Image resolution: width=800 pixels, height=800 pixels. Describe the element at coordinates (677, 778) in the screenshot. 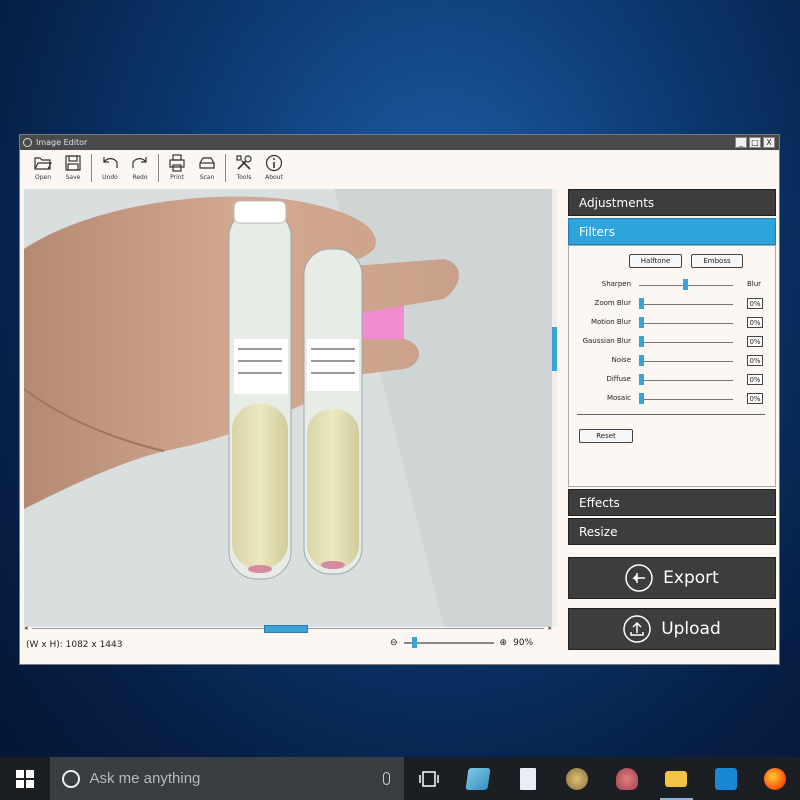

I see `taskbar-app-file-explorer` at that location.